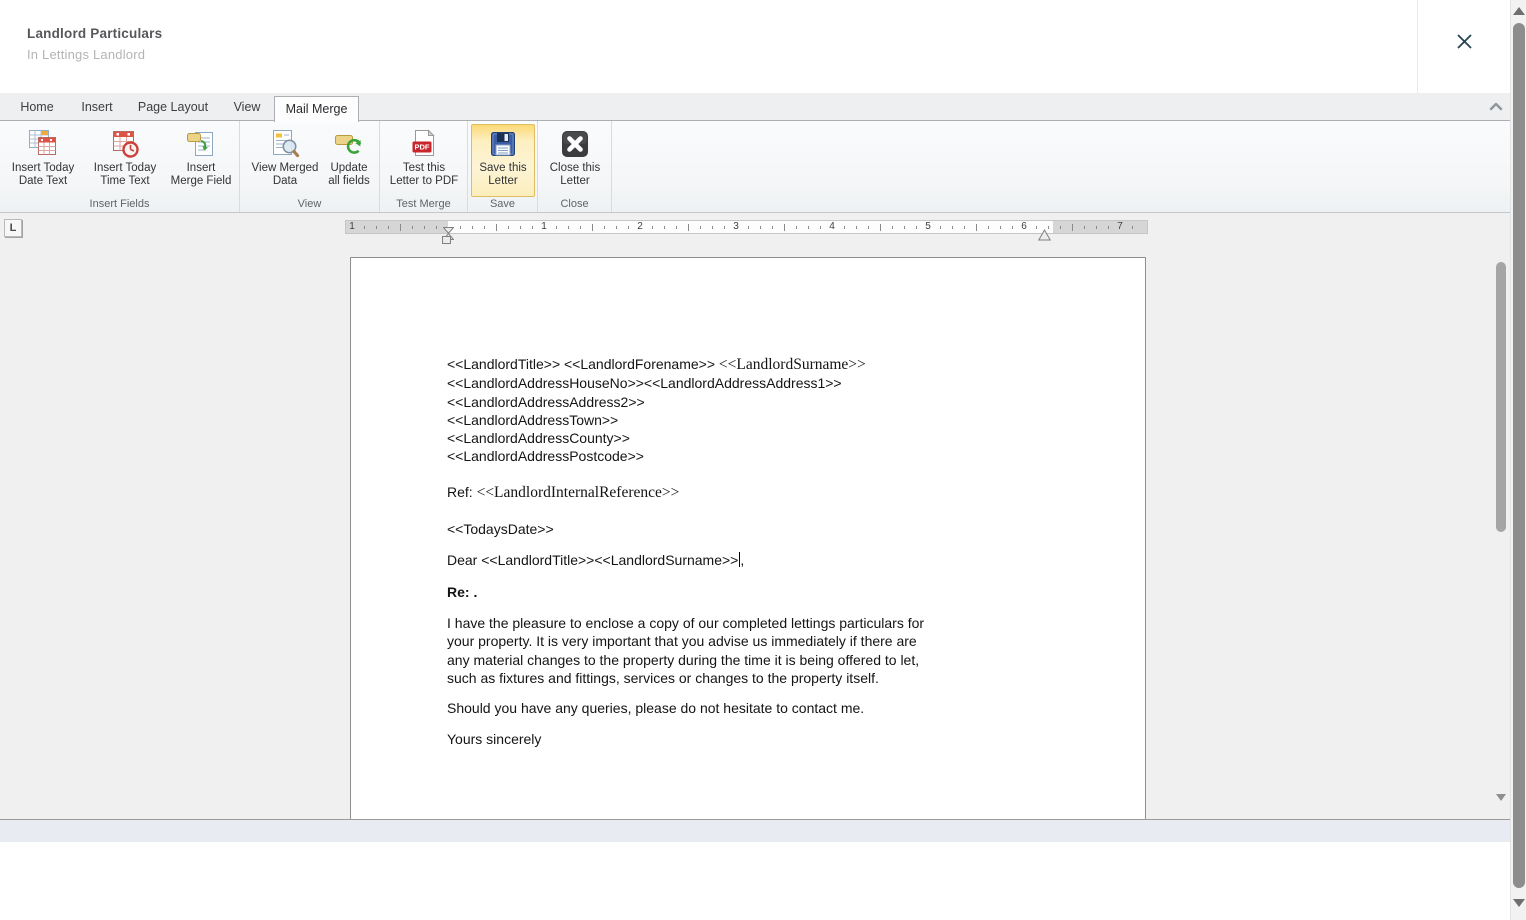 This screenshot has height=920, width=1526. Describe the element at coordinates (97, 107) in the screenshot. I see `tab-insert: Insert` at that location.